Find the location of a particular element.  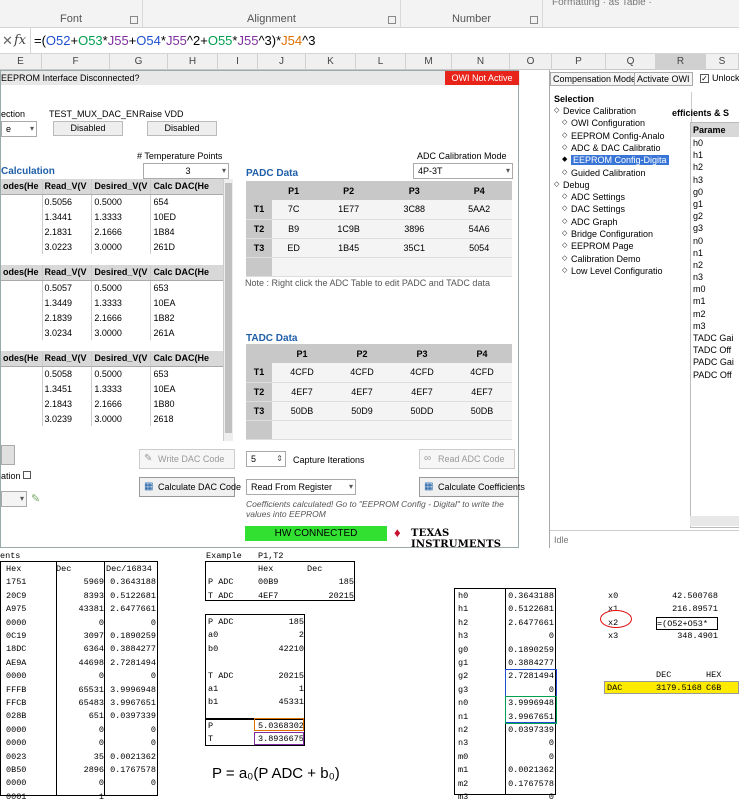

param-row: n1 is located at coordinates (715, 253).